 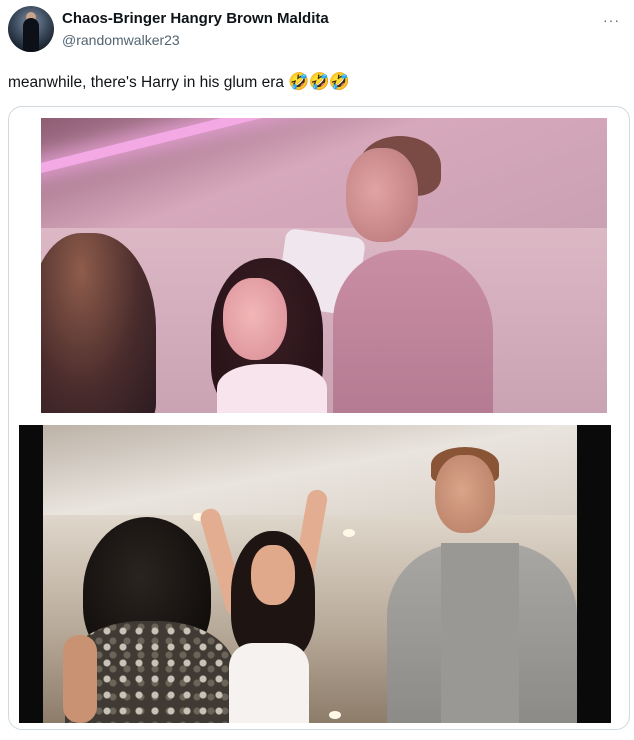 What do you see at coordinates (611, 20) in the screenshot?
I see `more-options-icon: ···` at bounding box center [611, 20].